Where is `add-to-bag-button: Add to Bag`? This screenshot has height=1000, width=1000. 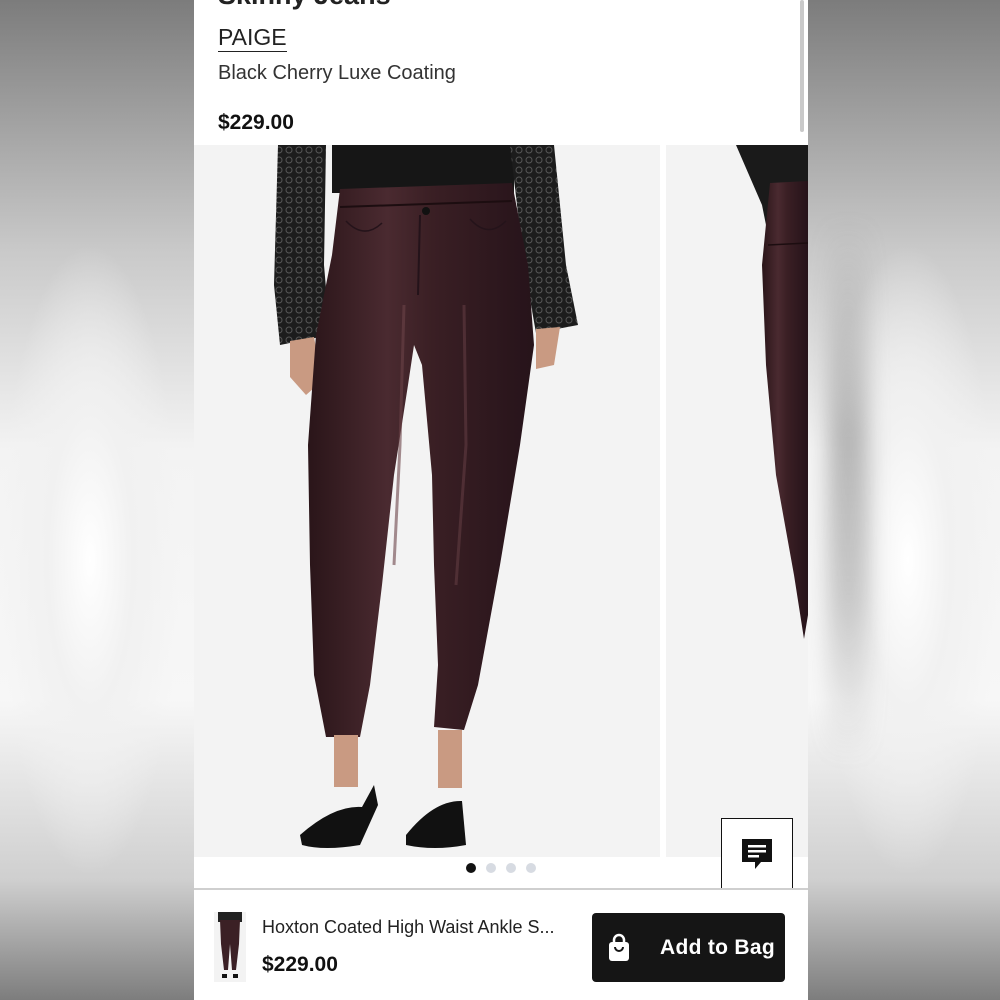 add-to-bag-button: Add to Bag is located at coordinates (688, 947).